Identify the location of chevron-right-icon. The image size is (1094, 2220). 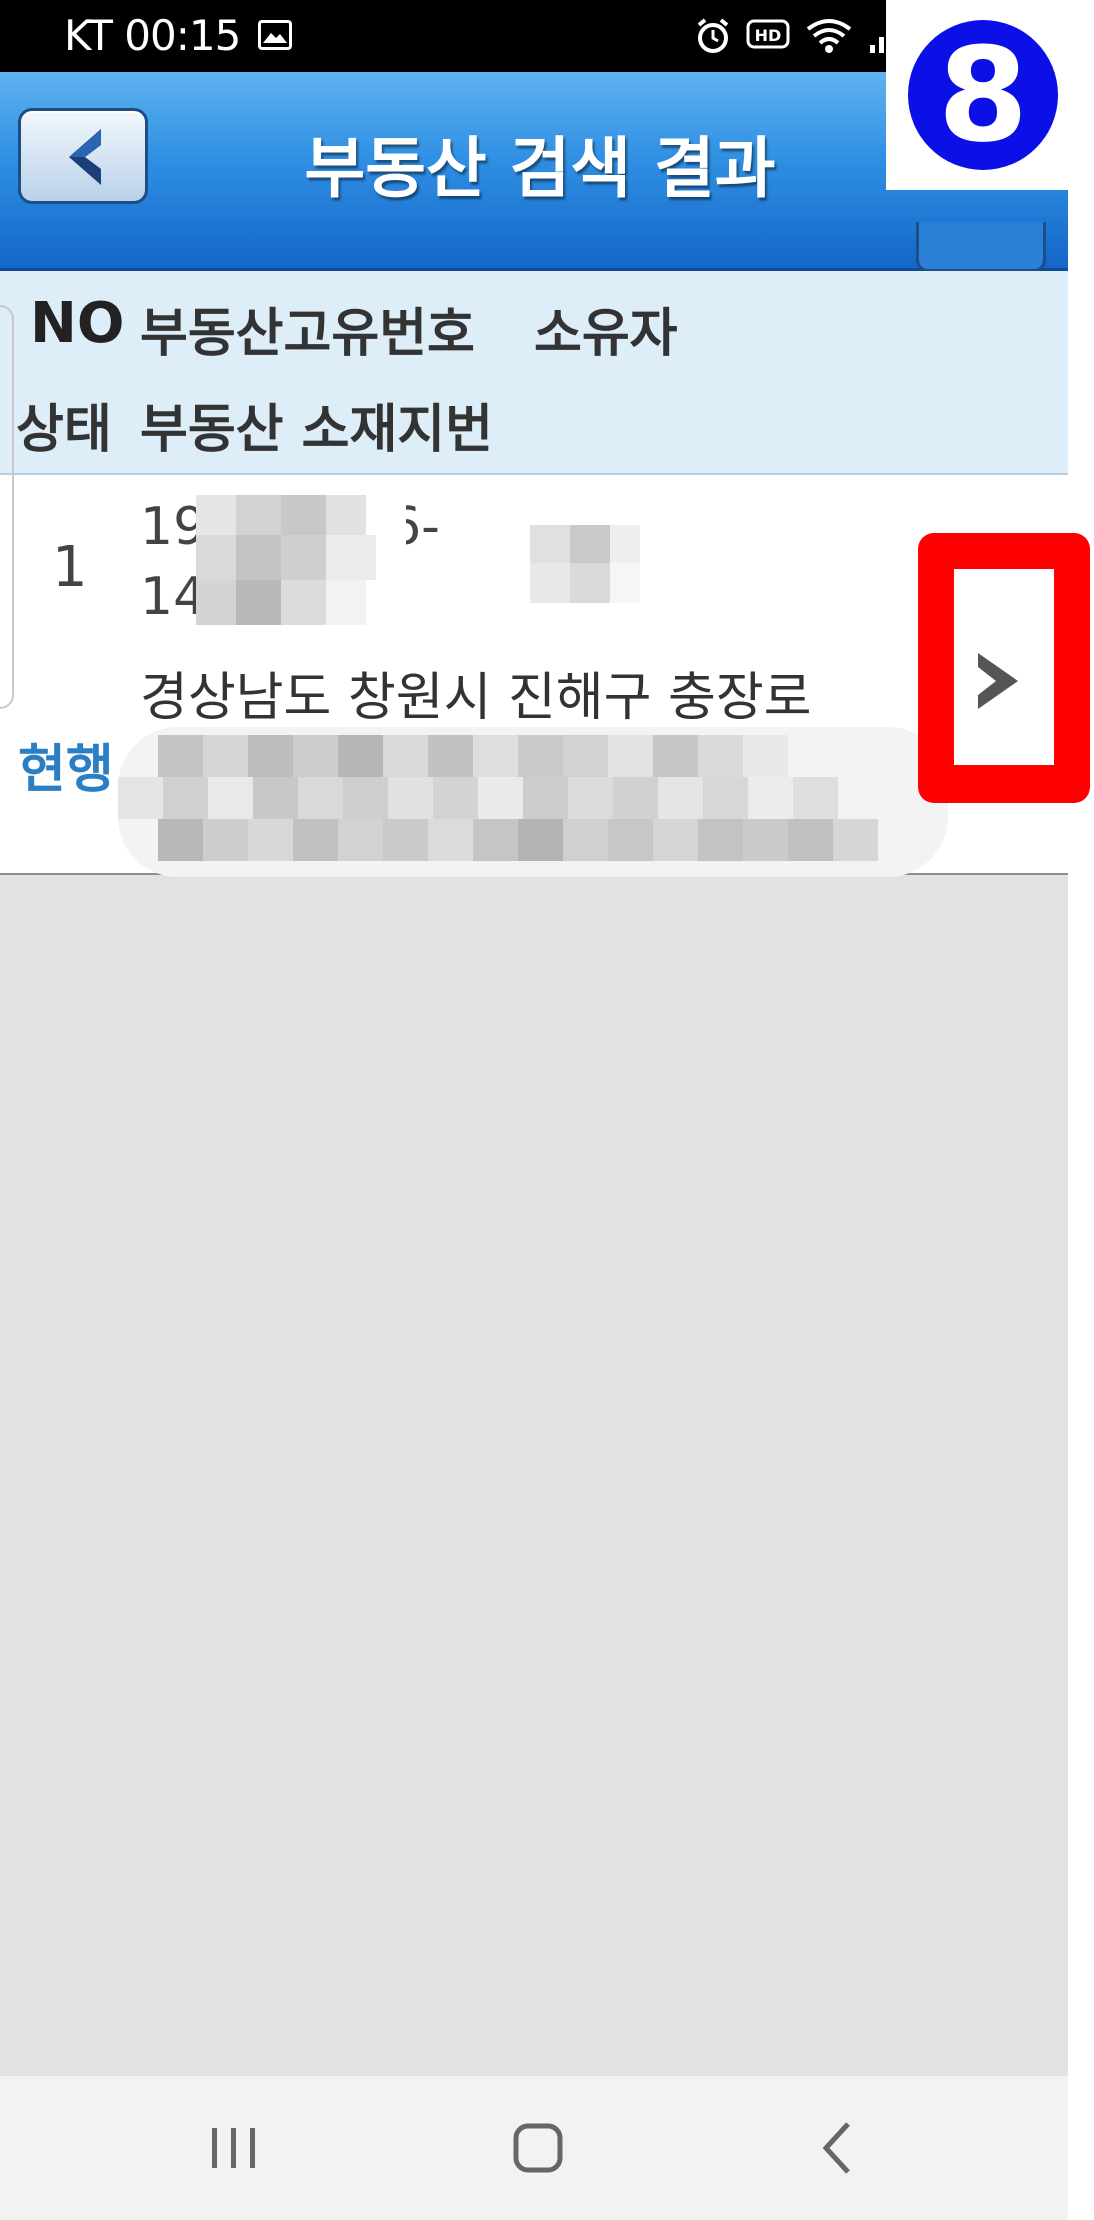
(998, 681).